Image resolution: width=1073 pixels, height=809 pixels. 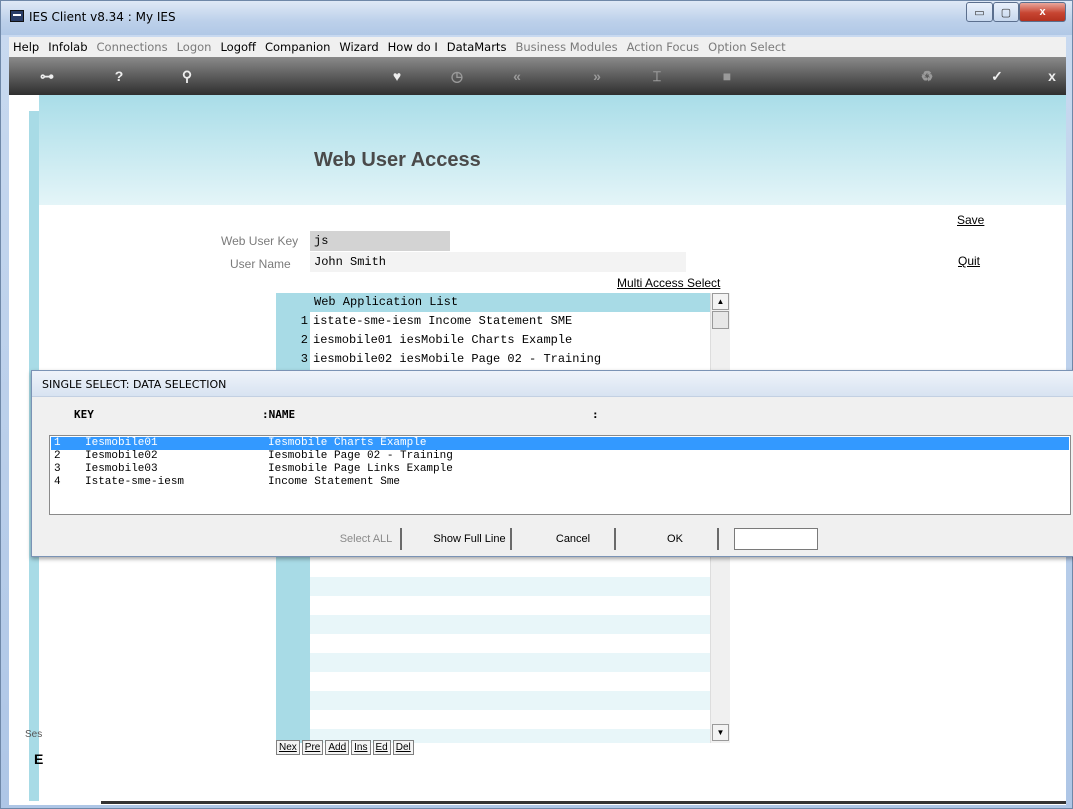 I want to click on tools-icon: ⌶, so click(x=657, y=76).